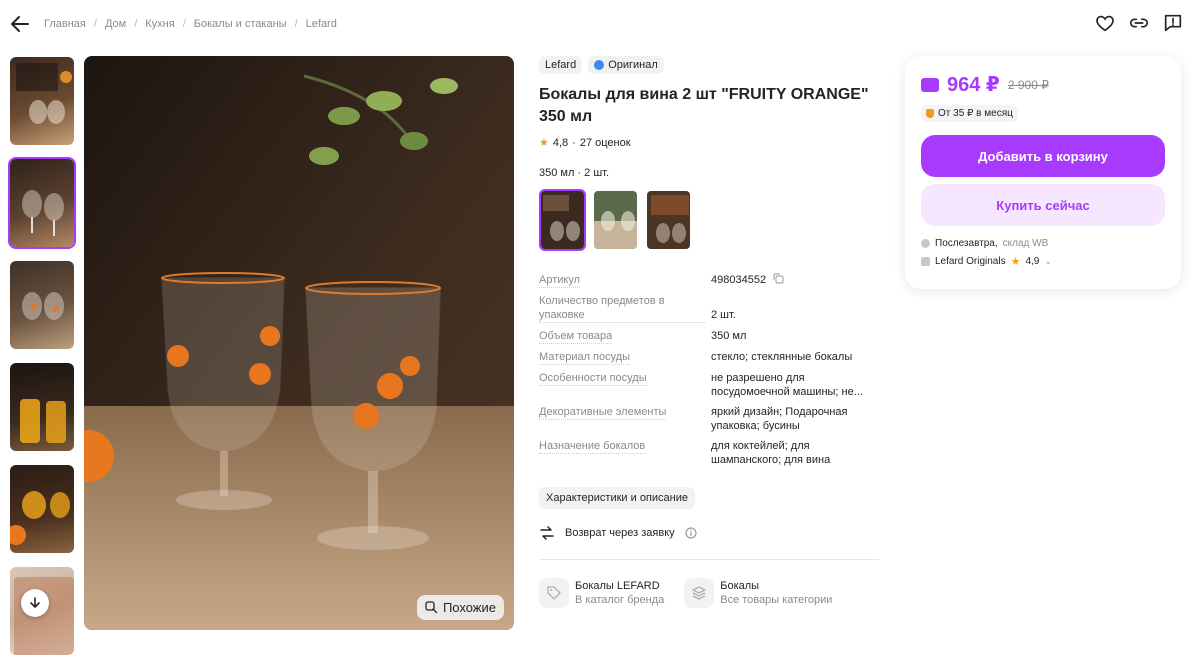  What do you see at coordinates (709, 308) in the screenshot?
I see `spec-row: Количество предметов в упаковке 2 шт.` at bounding box center [709, 308].